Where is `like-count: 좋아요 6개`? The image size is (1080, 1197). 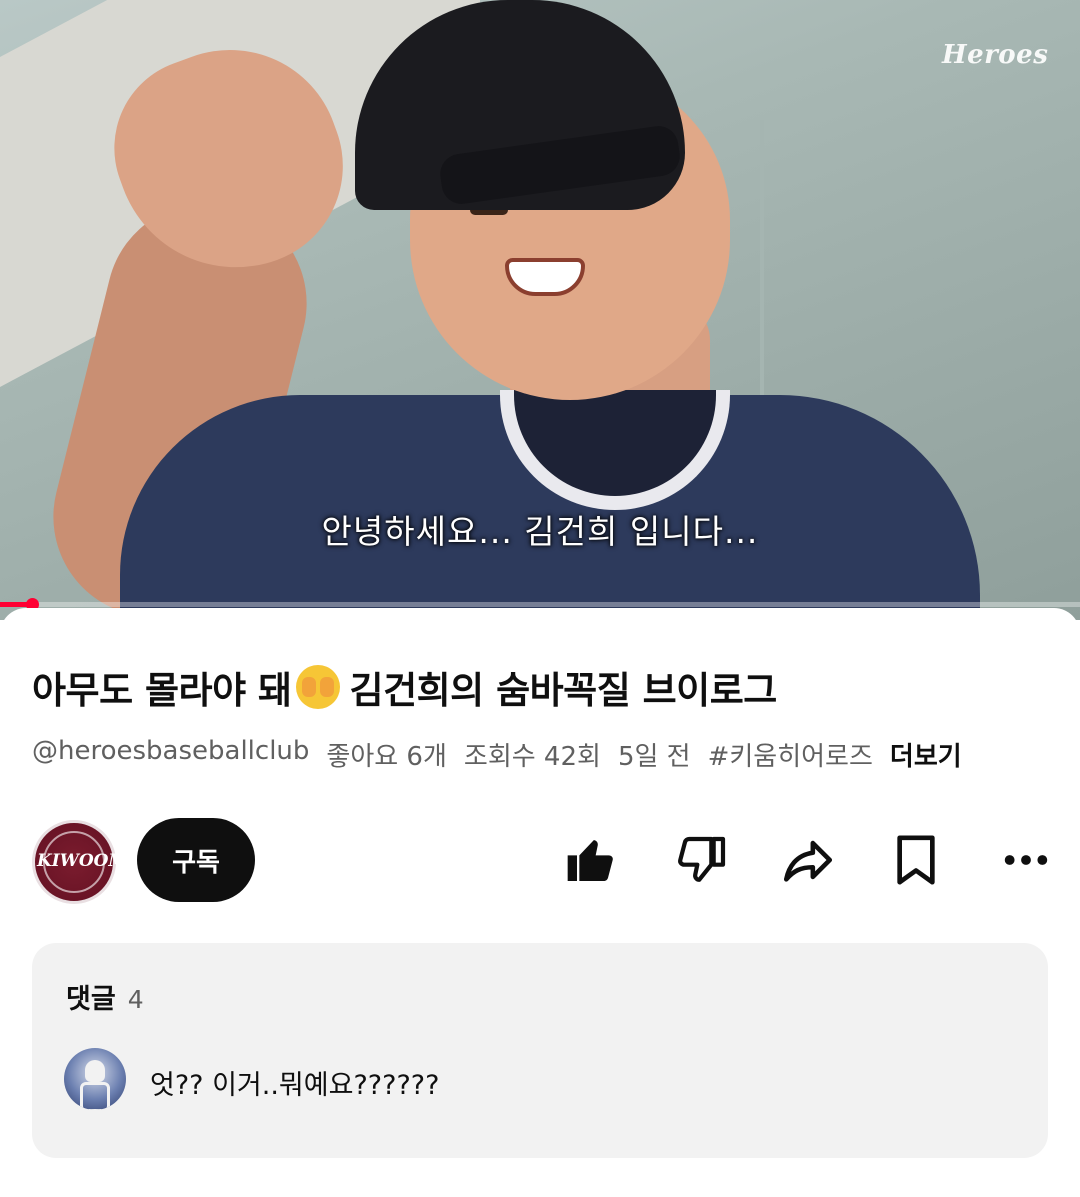
like-count: 좋아요 6개 is located at coordinates (386, 757).